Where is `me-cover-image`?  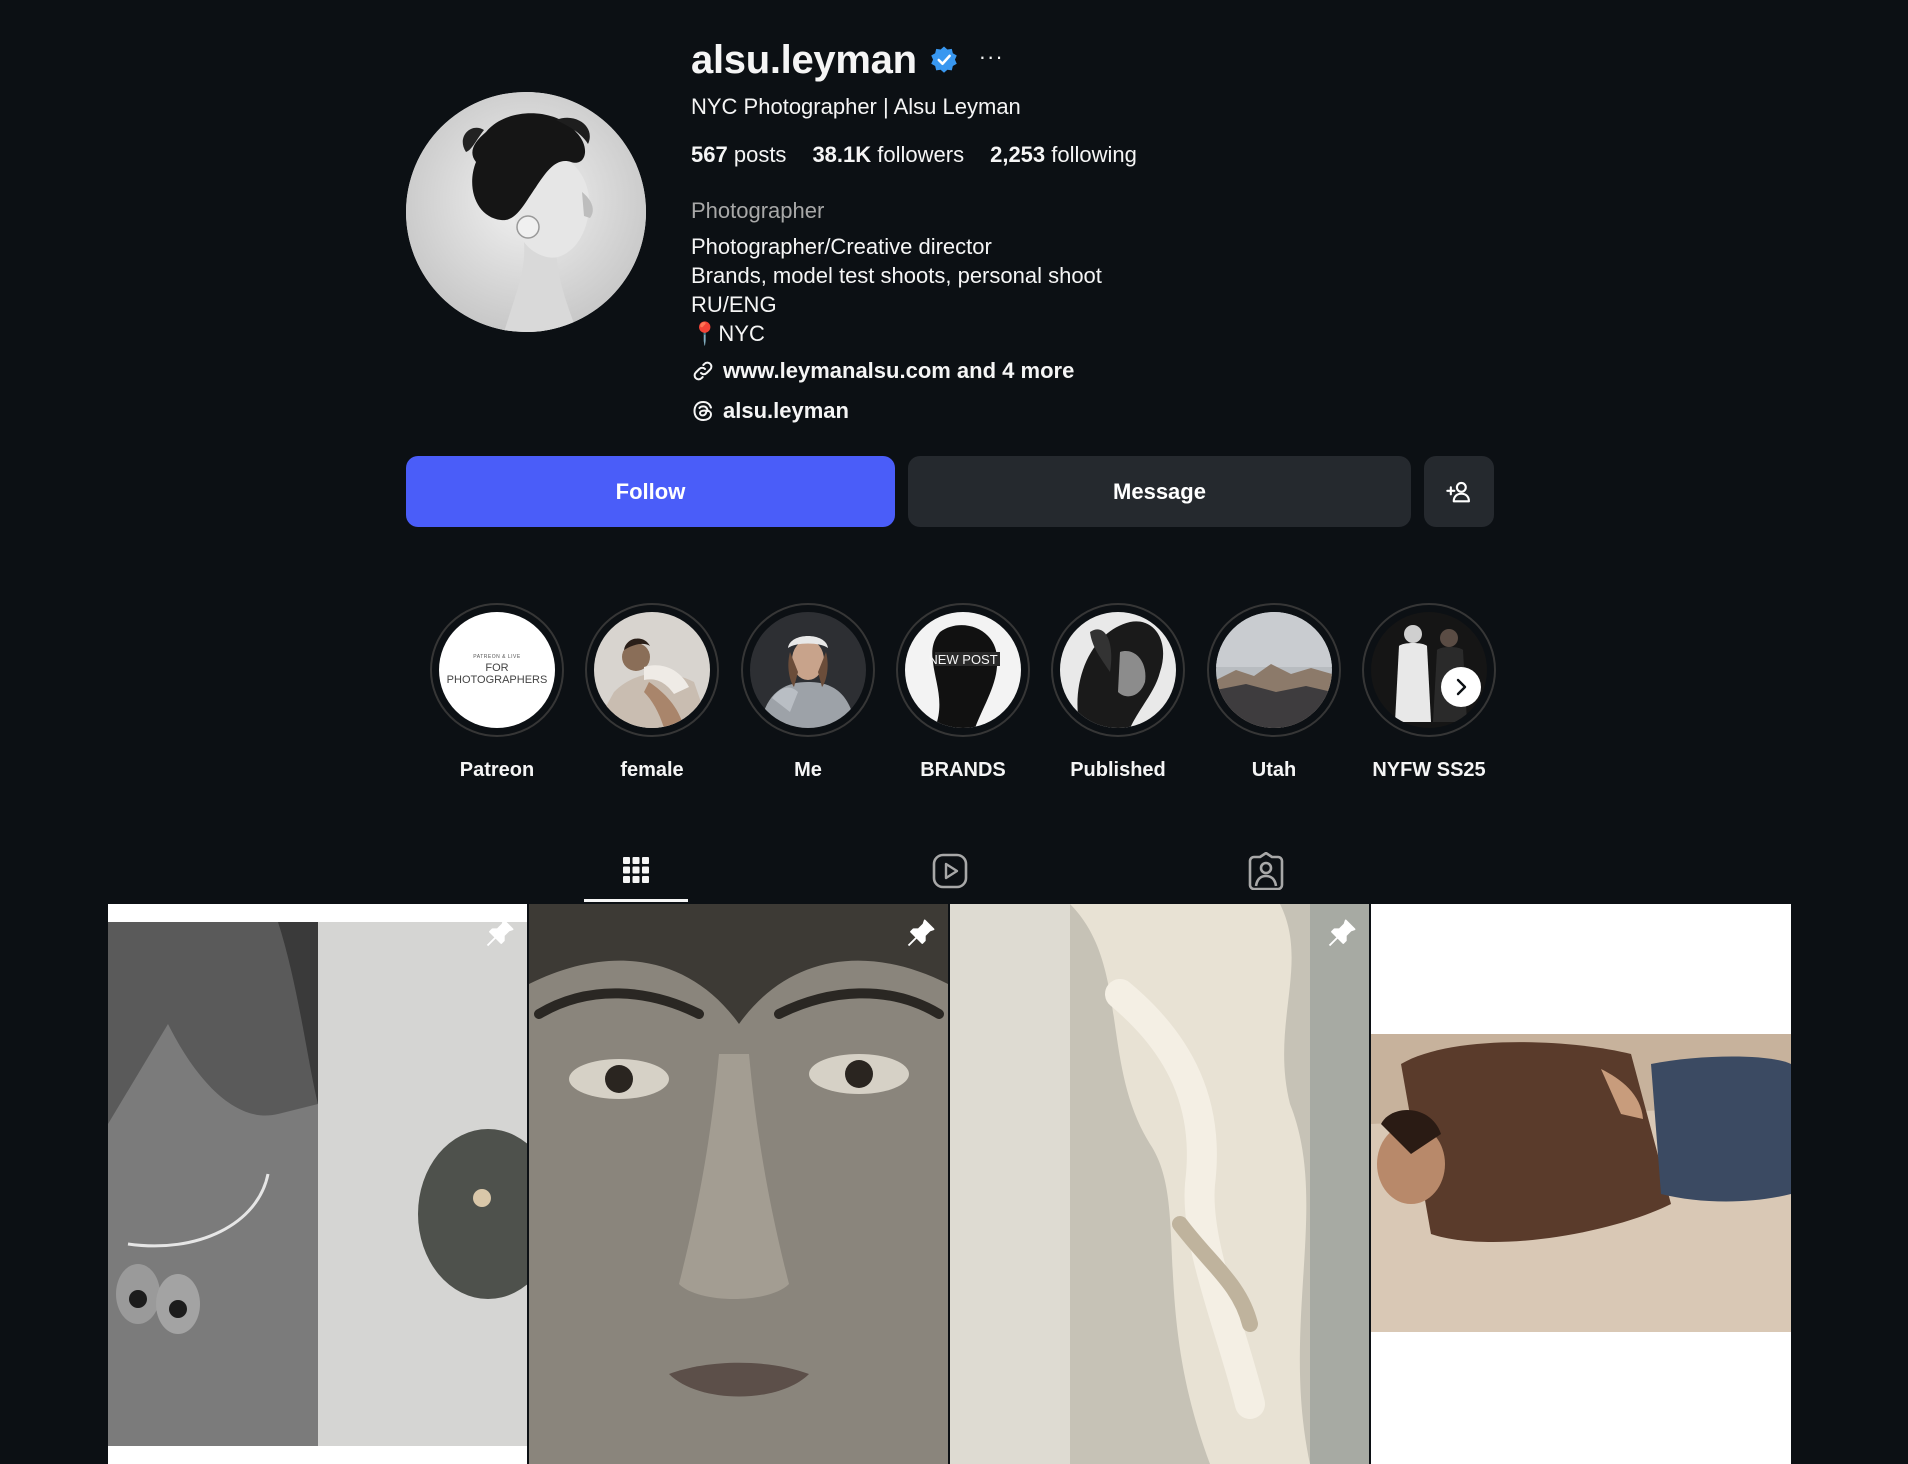 me-cover-image is located at coordinates (808, 670).